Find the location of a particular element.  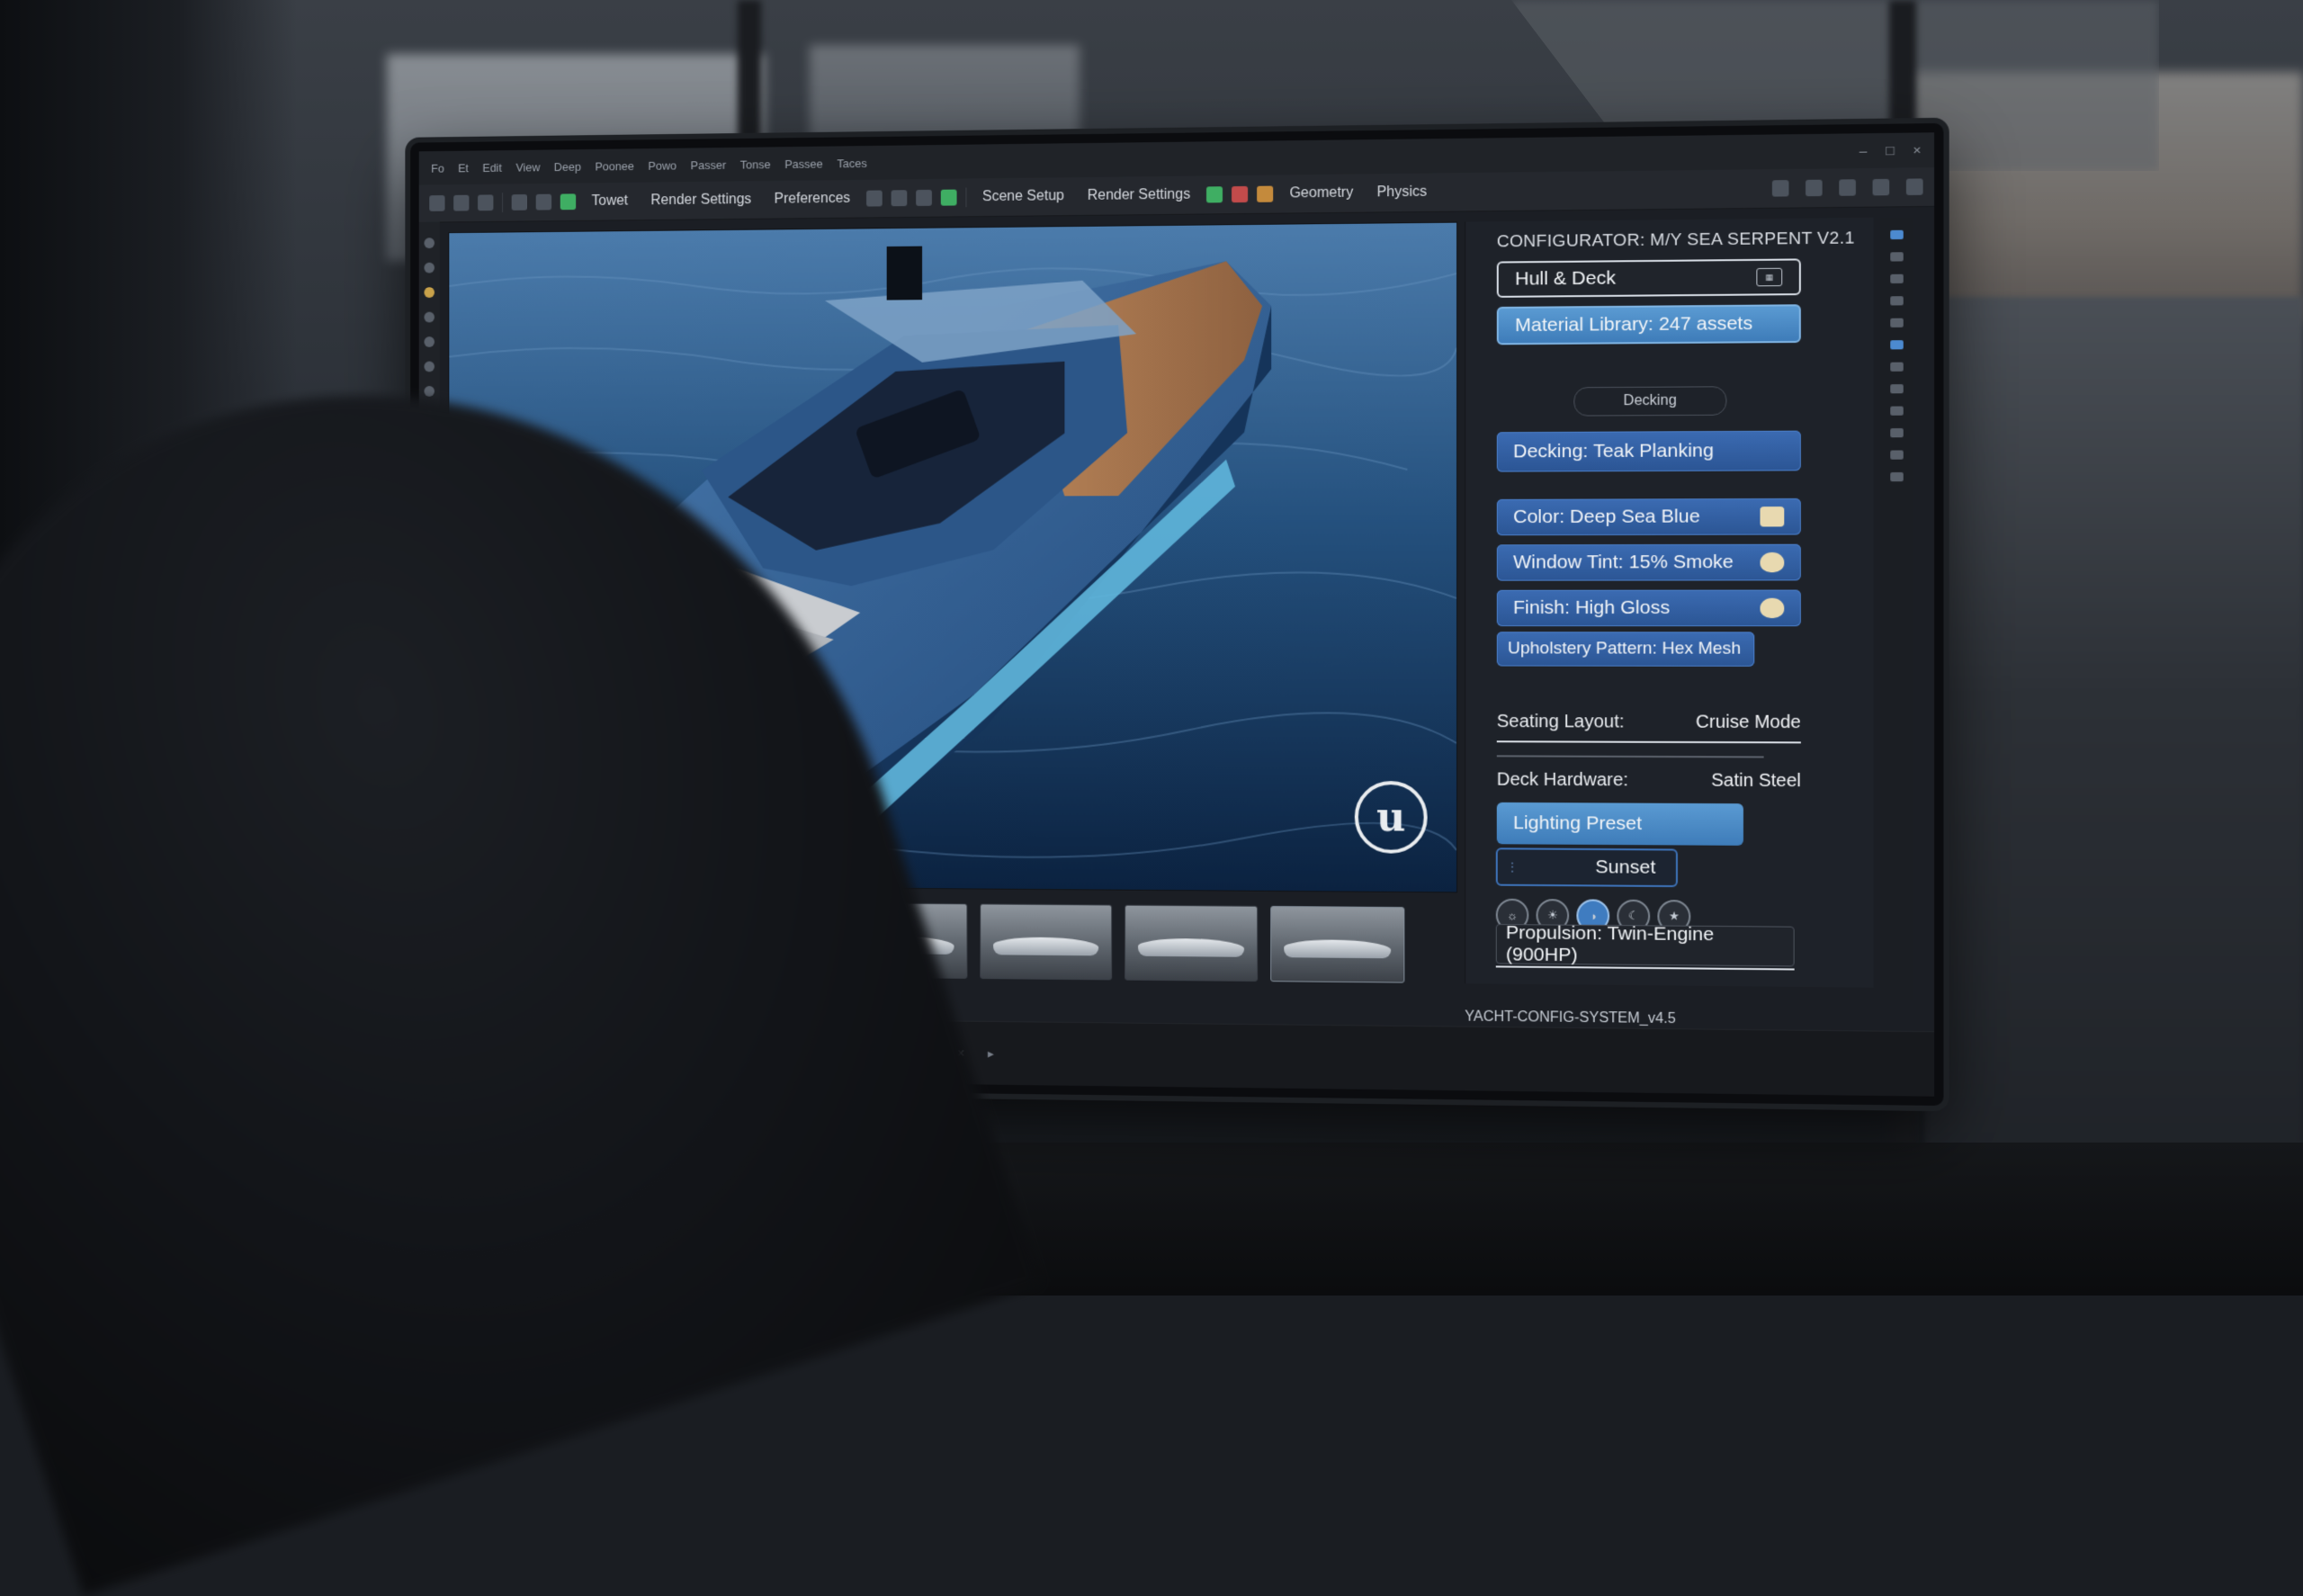

window-controls: – □ × is located at coordinates (1891, 150).